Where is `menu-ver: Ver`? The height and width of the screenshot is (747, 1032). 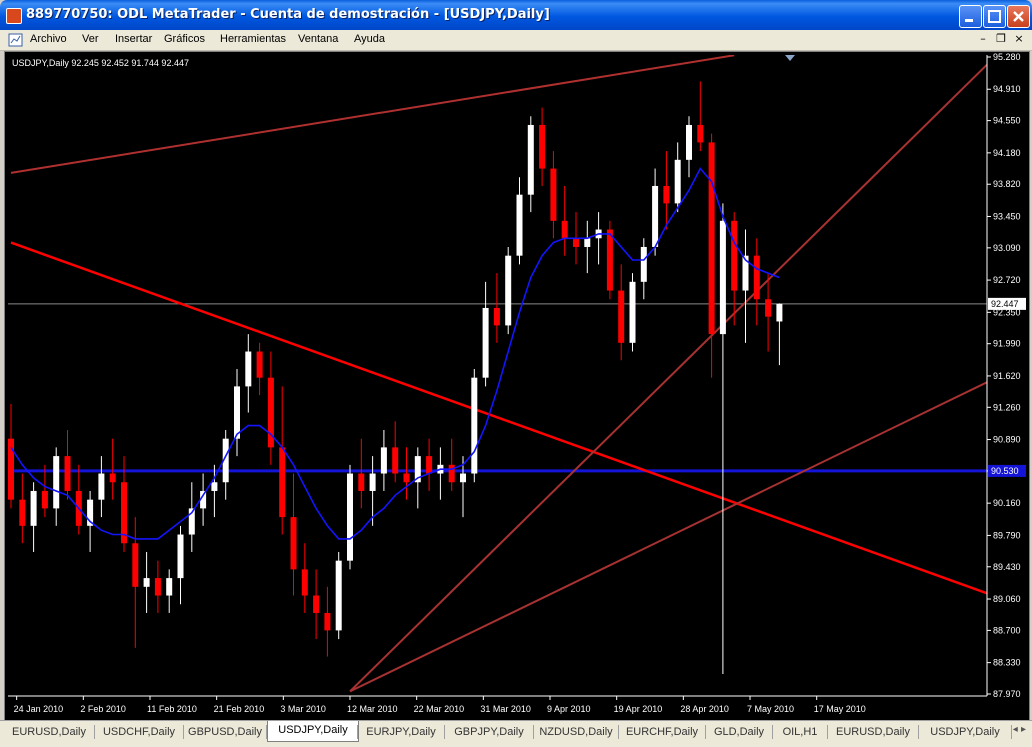 menu-ver: Ver is located at coordinates (90, 39).